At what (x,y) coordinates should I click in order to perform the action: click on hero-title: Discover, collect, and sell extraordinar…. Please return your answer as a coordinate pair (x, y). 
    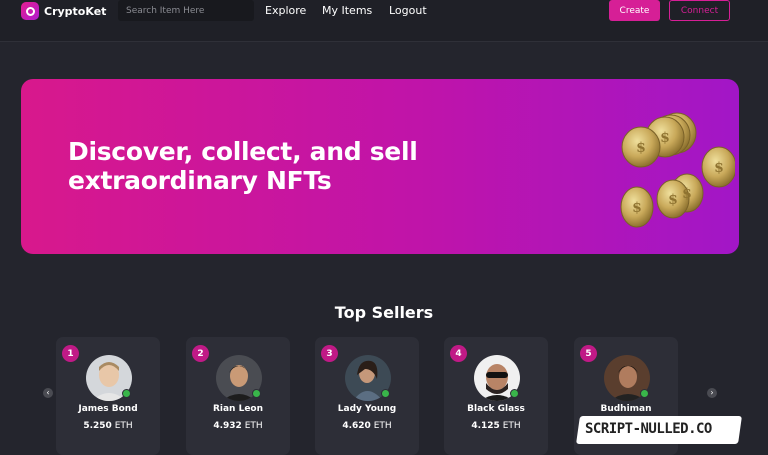
    Looking at the image, I should click on (243, 166).